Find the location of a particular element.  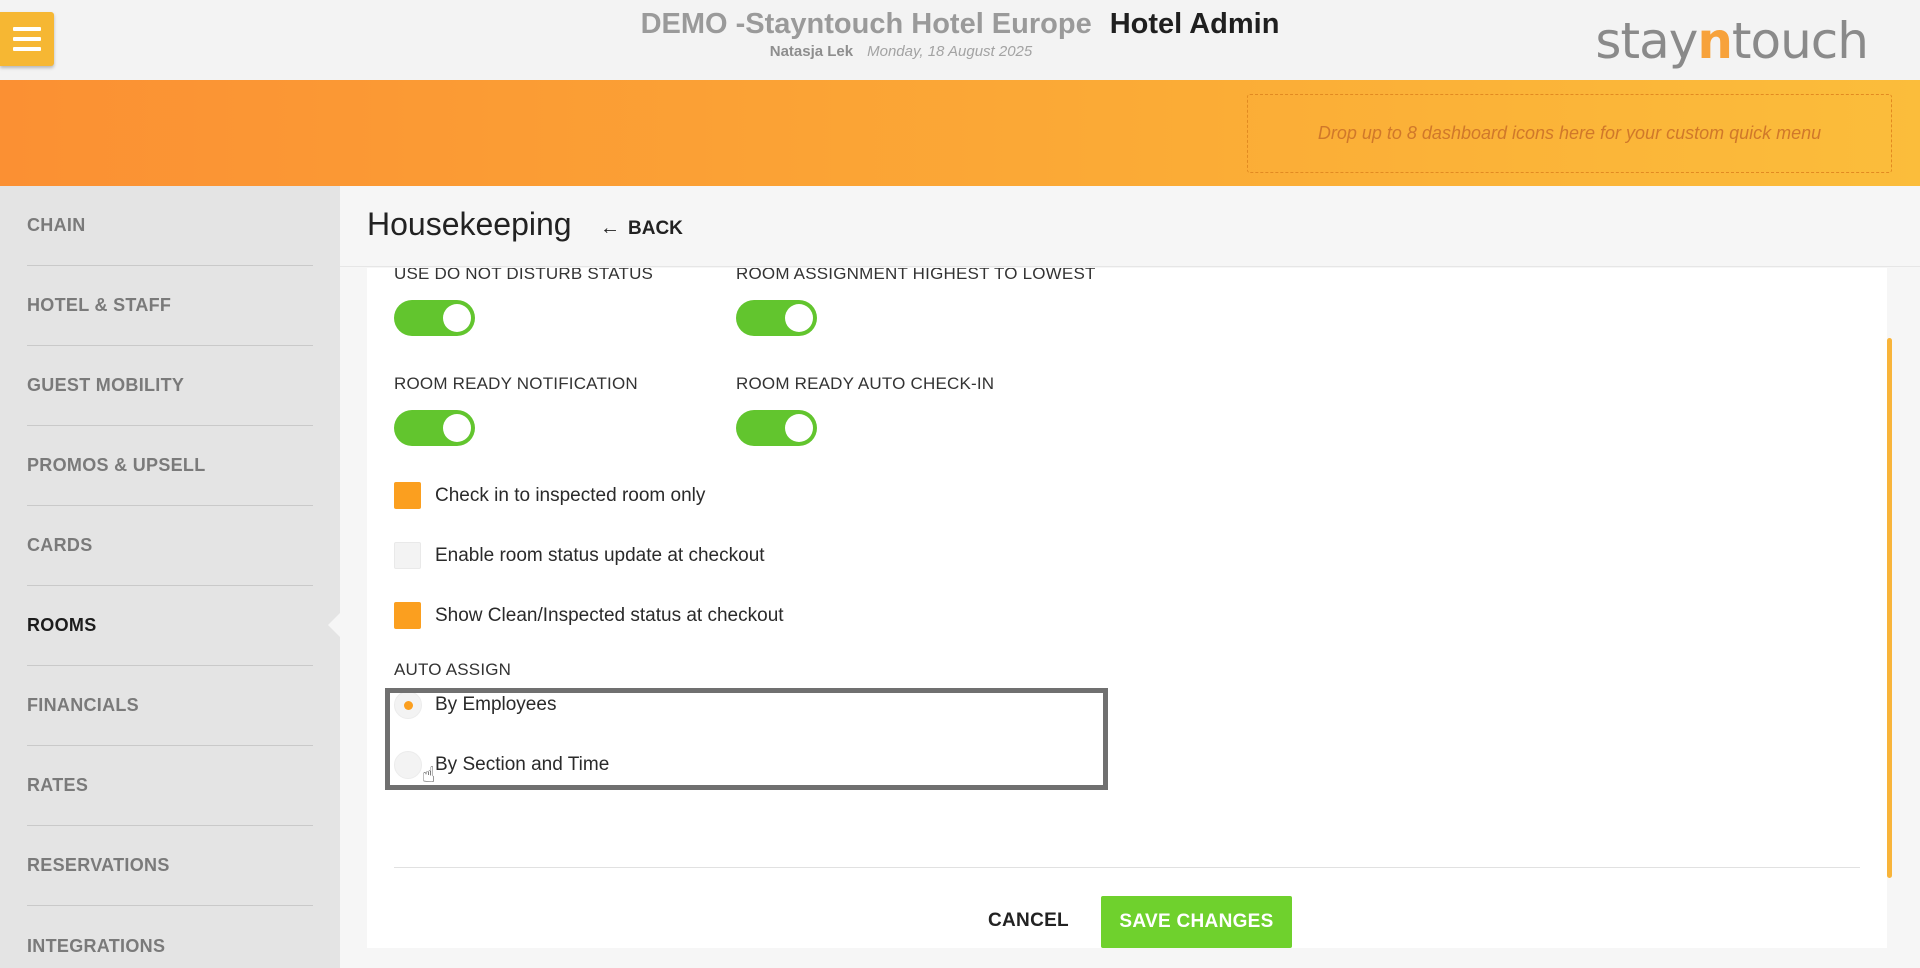

toggle-label-room-ready-notification: ROOM READY NOTIFICATION is located at coordinates (516, 383).